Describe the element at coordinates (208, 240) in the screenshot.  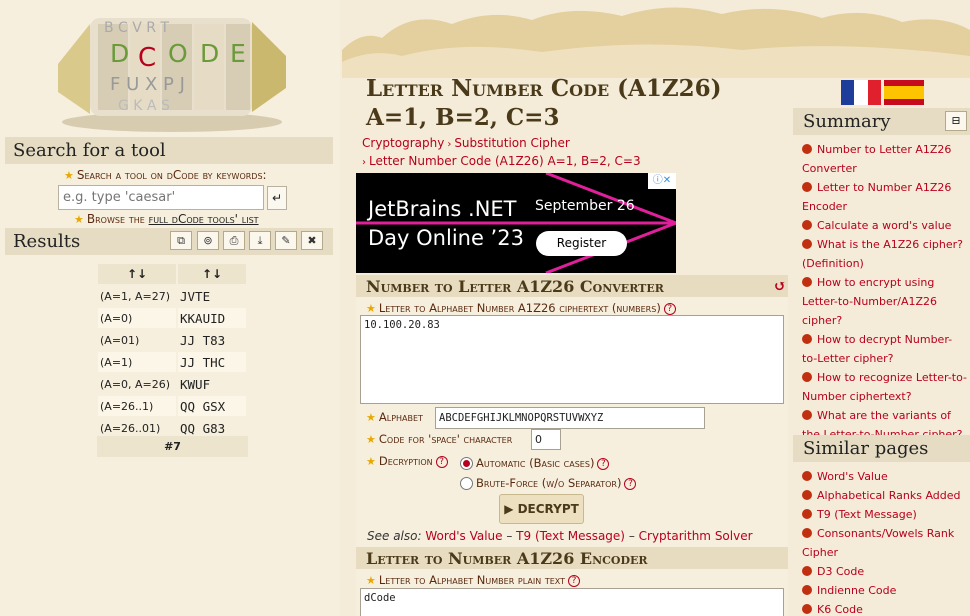
I see `share-icon: ⊚` at that location.